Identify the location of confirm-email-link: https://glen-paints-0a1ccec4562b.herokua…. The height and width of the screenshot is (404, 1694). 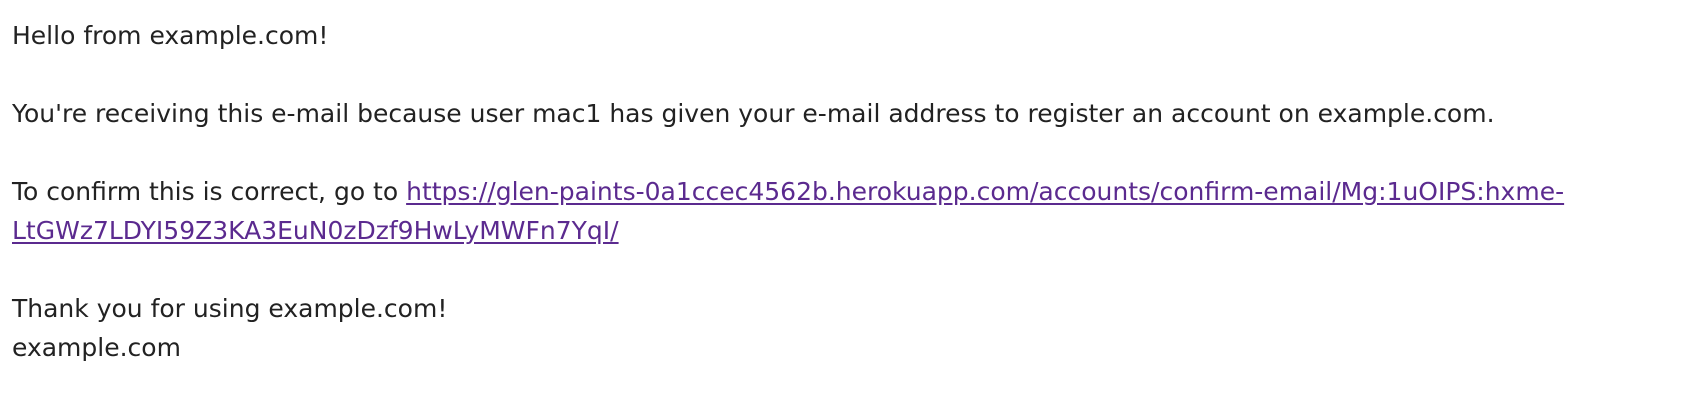
(985, 191).